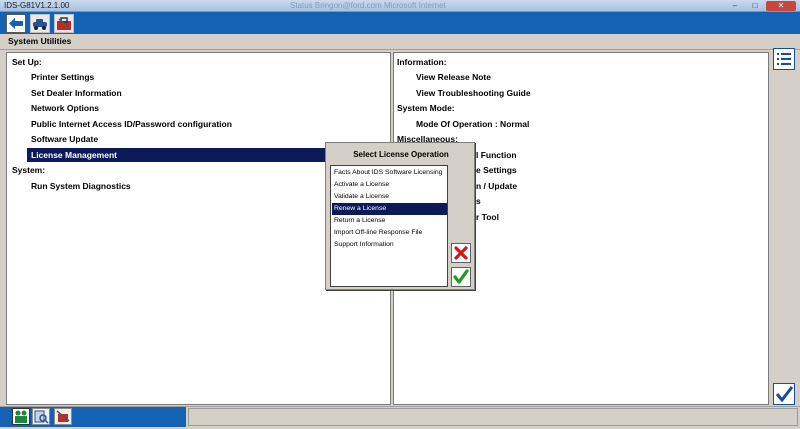 This screenshot has height=429, width=800. Describe the element at coordinates (37, 5) in the screenshot. I see `window-title: IDS-G81V1.2.1.00` at that location.